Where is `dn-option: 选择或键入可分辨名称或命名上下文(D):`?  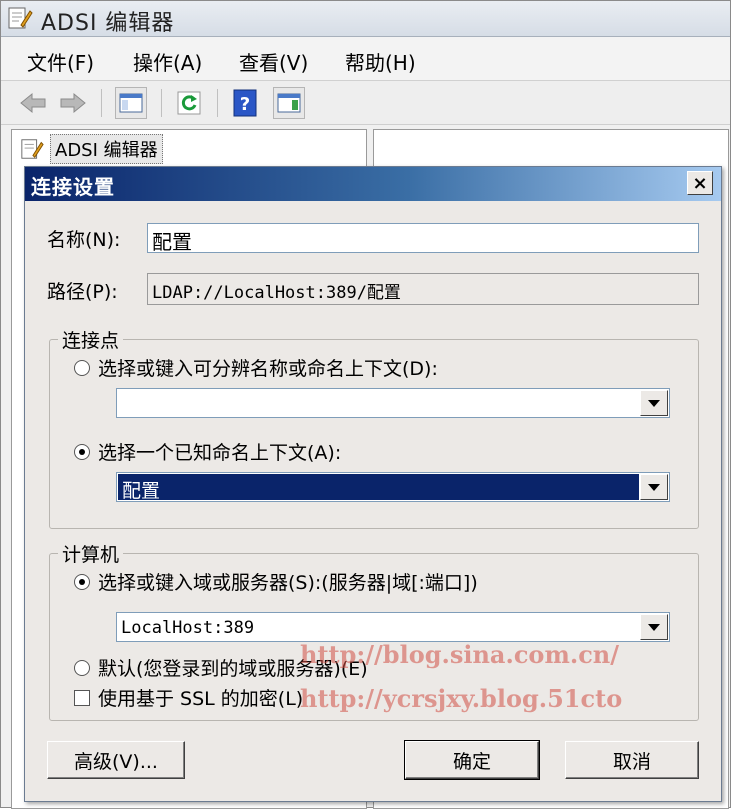 dn-option: 选择或键入可分辨名称或命名上下文(D): is located at coordinates (256, 367).